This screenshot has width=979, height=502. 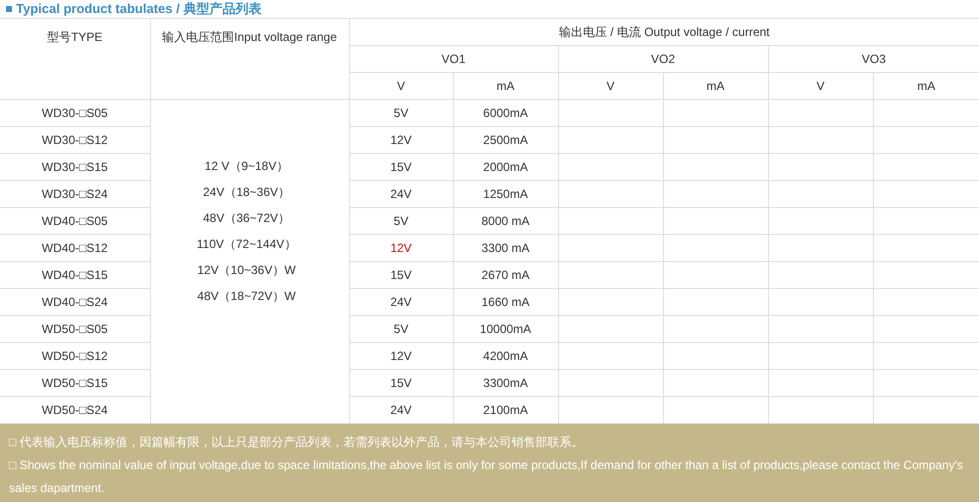 I want to click on table-cell: WD40-□S24, so click(x=75, y=302).